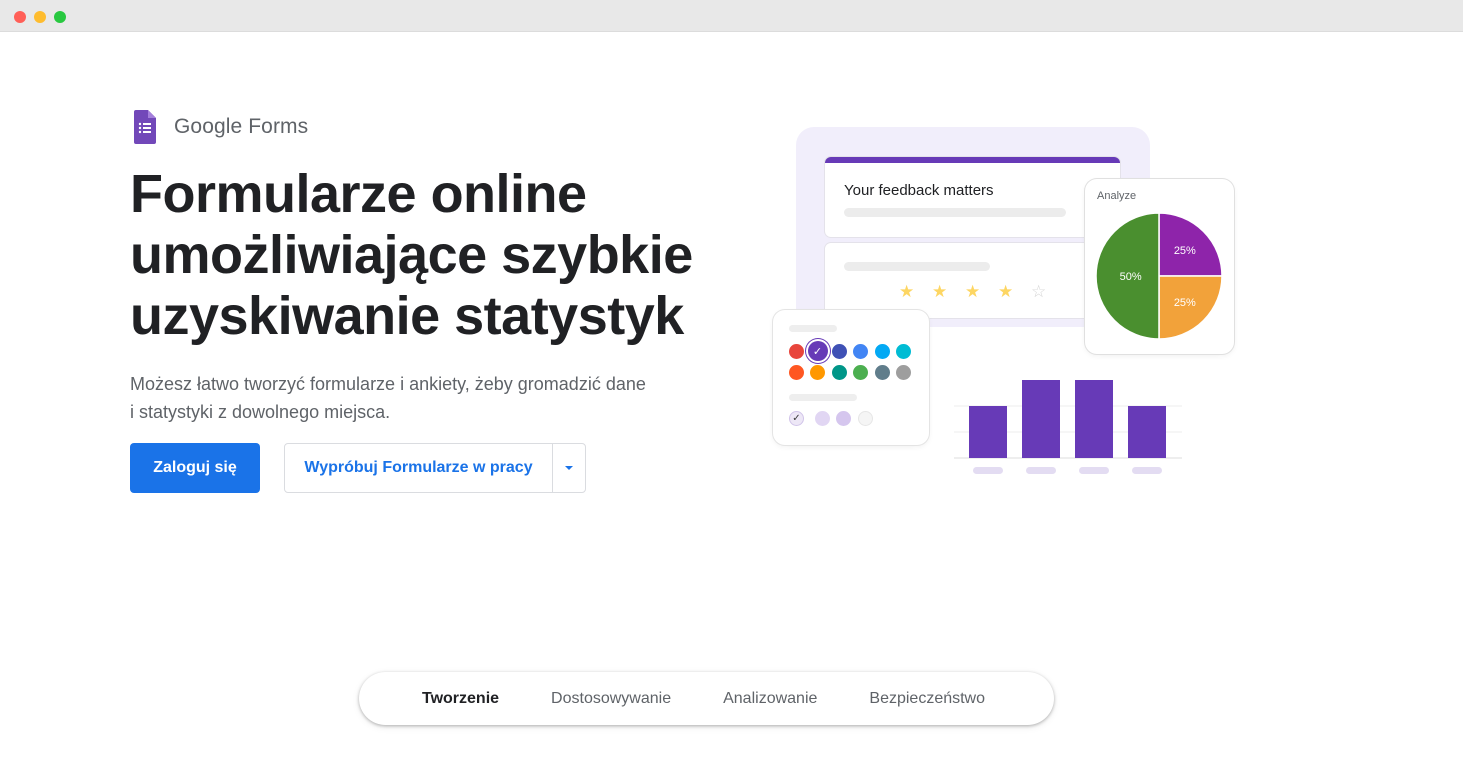 This screenshot has height=783, width=1463. I want to click on maximize-window-button, so click(60, 17).